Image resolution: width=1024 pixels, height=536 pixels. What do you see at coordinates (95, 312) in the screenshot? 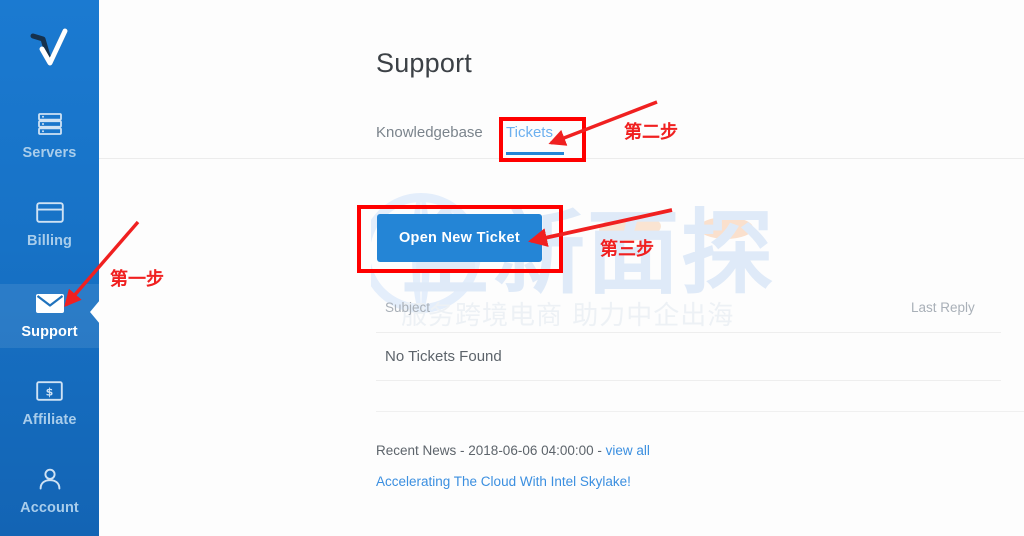
I see `active-nav-pointer` at bounding box center [95, 312].